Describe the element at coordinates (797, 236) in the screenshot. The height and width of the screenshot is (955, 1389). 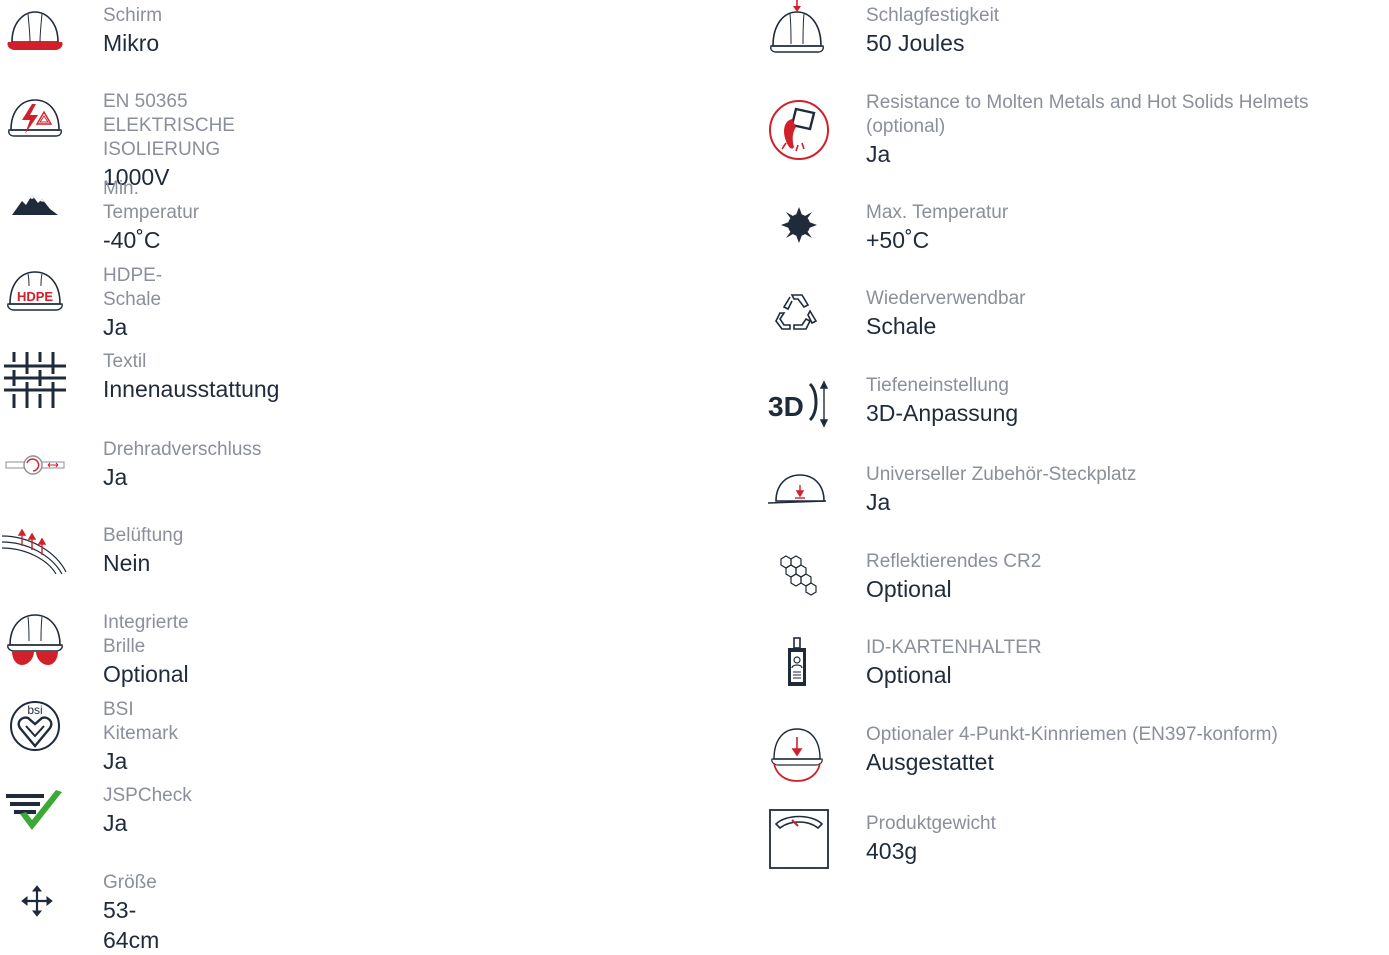
I see `sun-icon` at that location.